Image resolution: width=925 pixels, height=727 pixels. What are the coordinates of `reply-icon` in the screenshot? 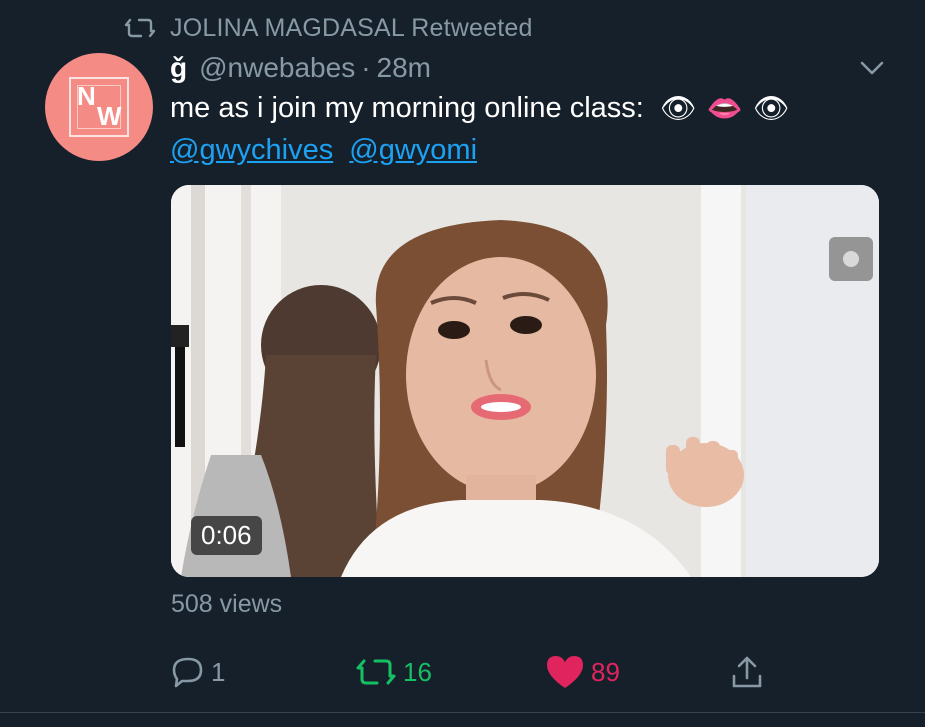 It's located at (187, 672).